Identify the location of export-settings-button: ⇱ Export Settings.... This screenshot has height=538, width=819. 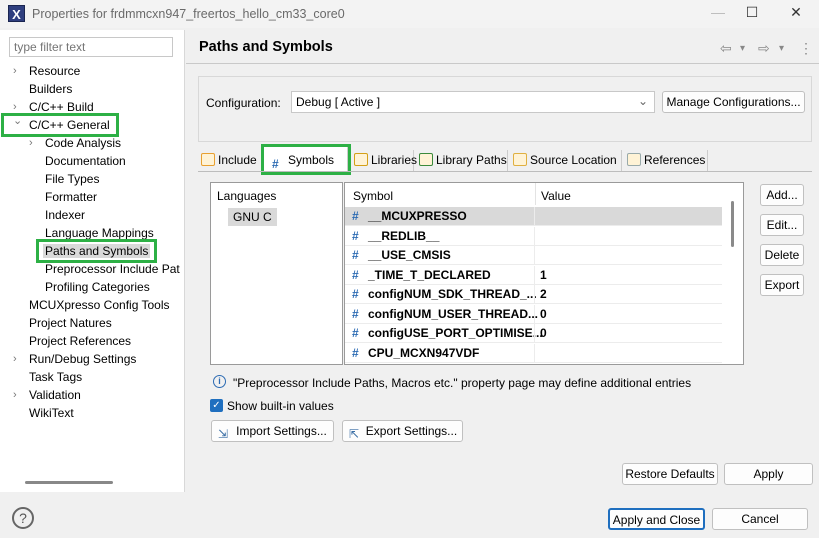
(402, 431).